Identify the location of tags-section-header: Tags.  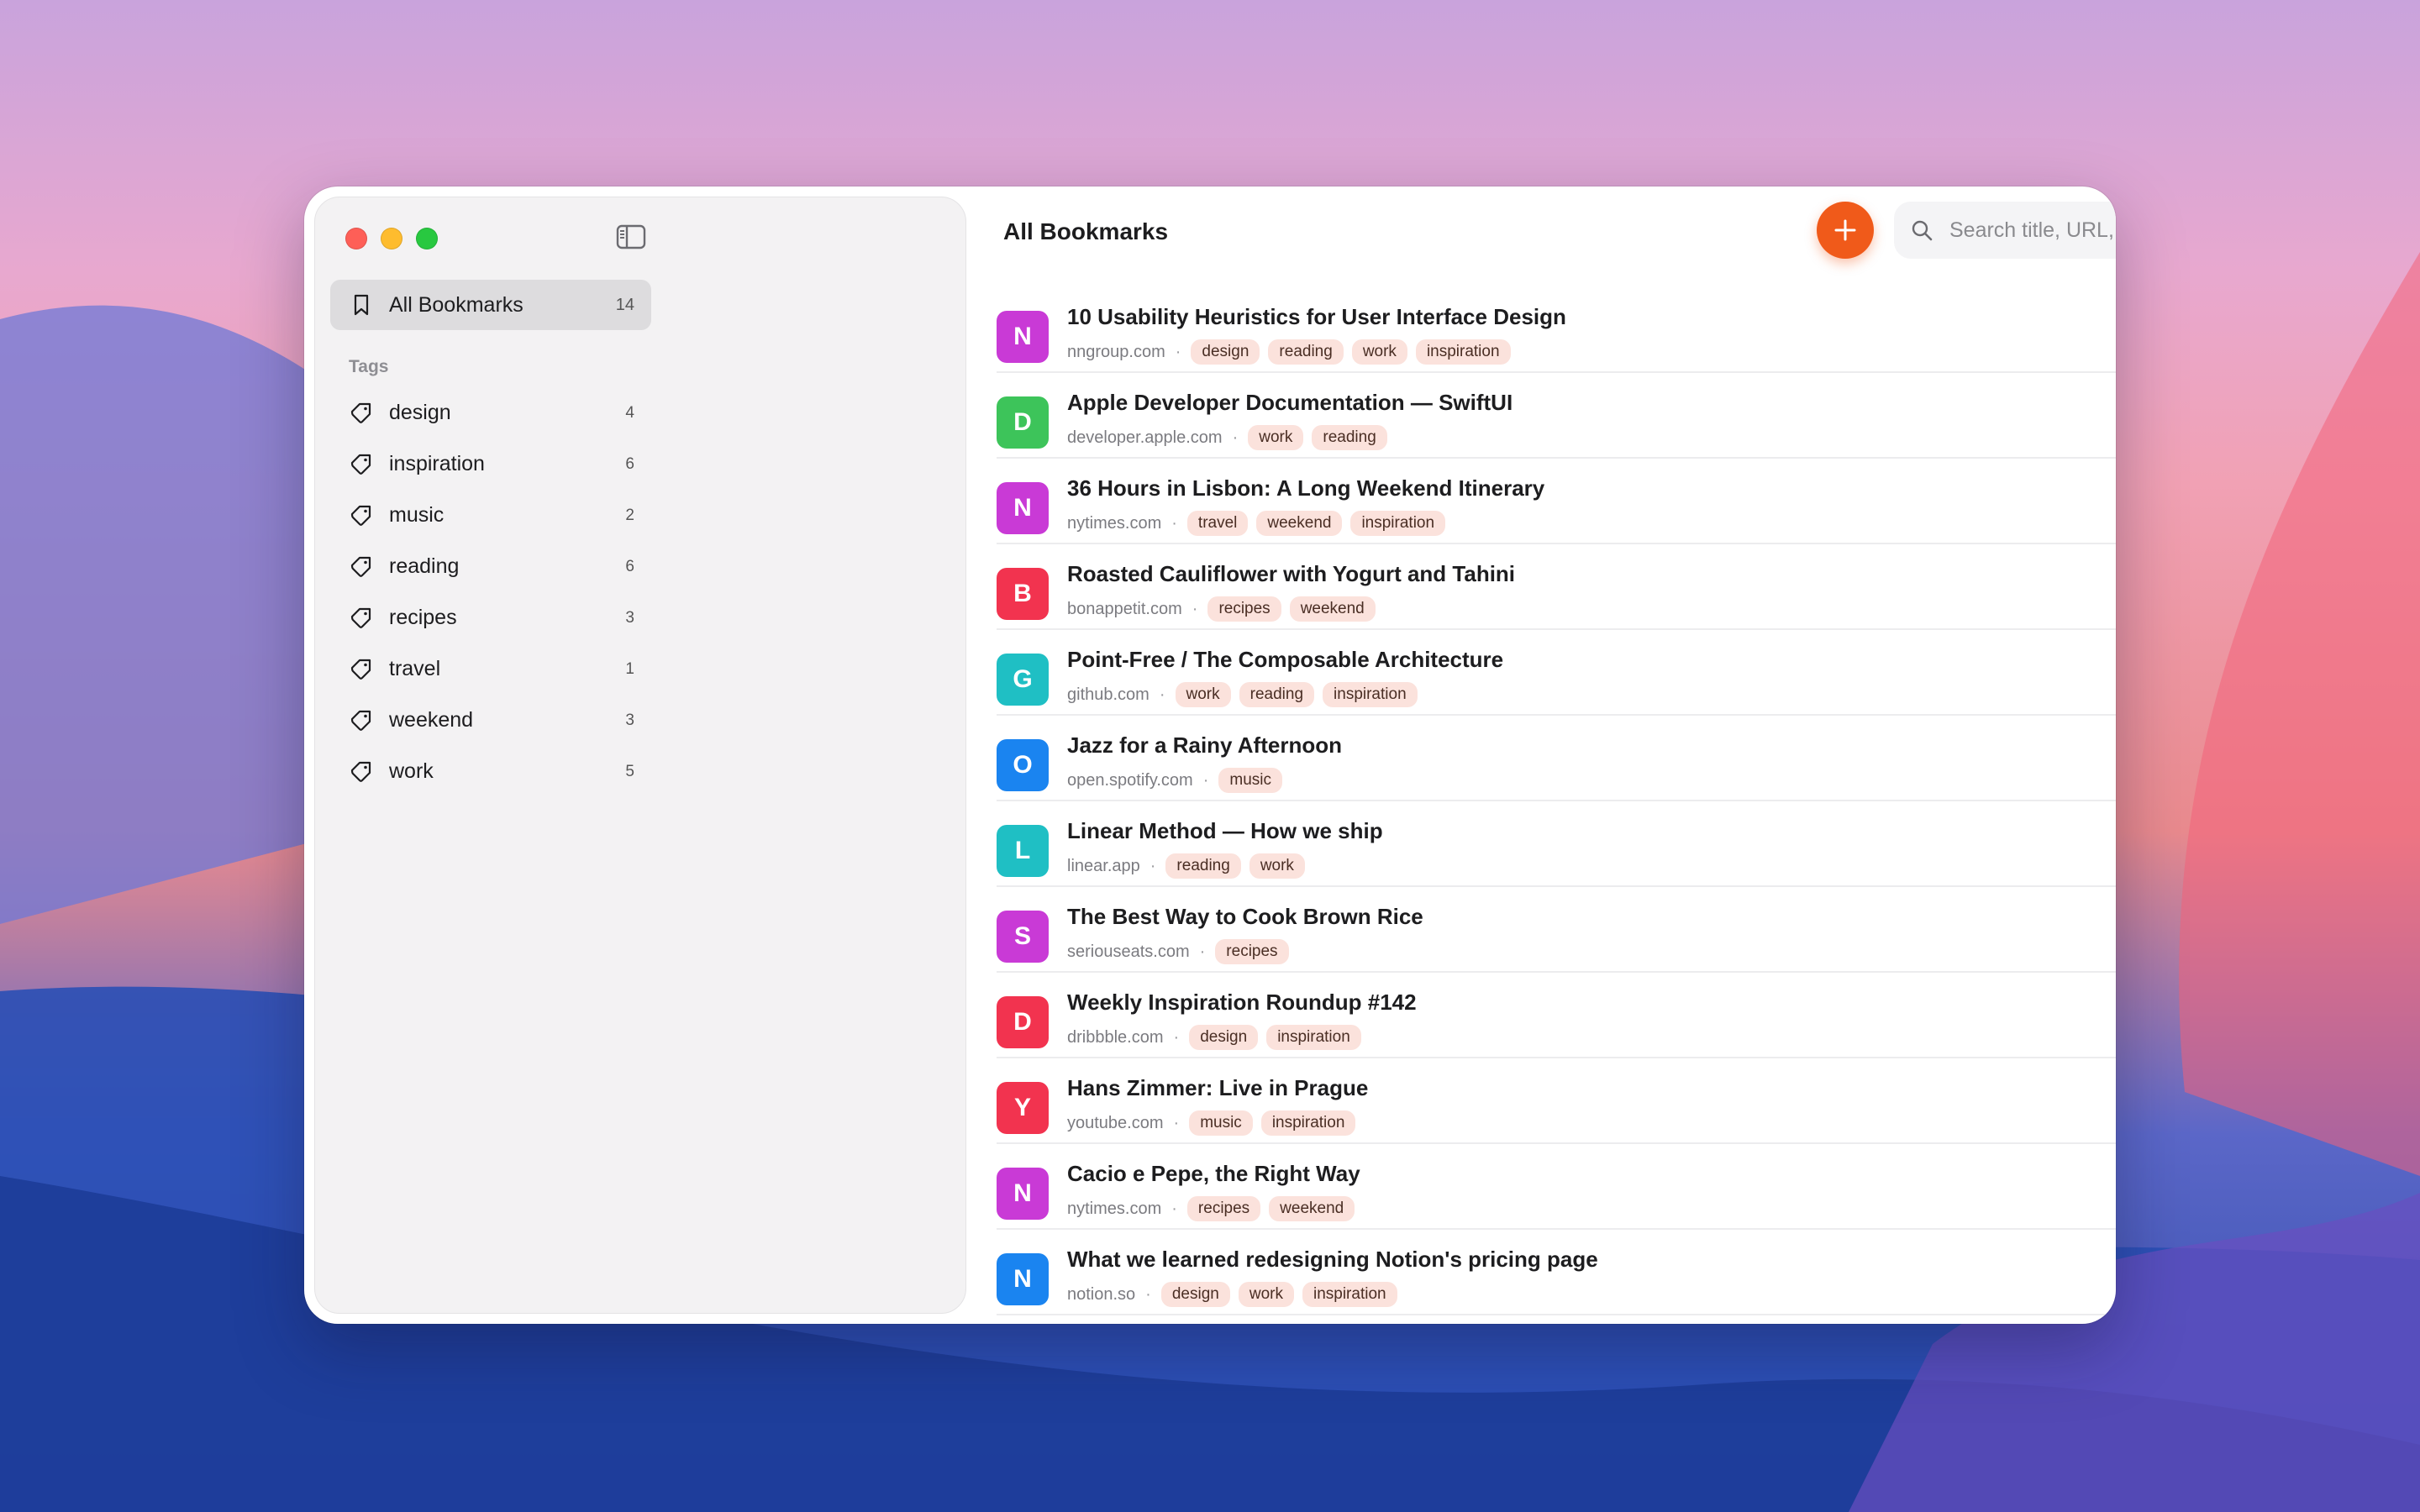
(369, 366).